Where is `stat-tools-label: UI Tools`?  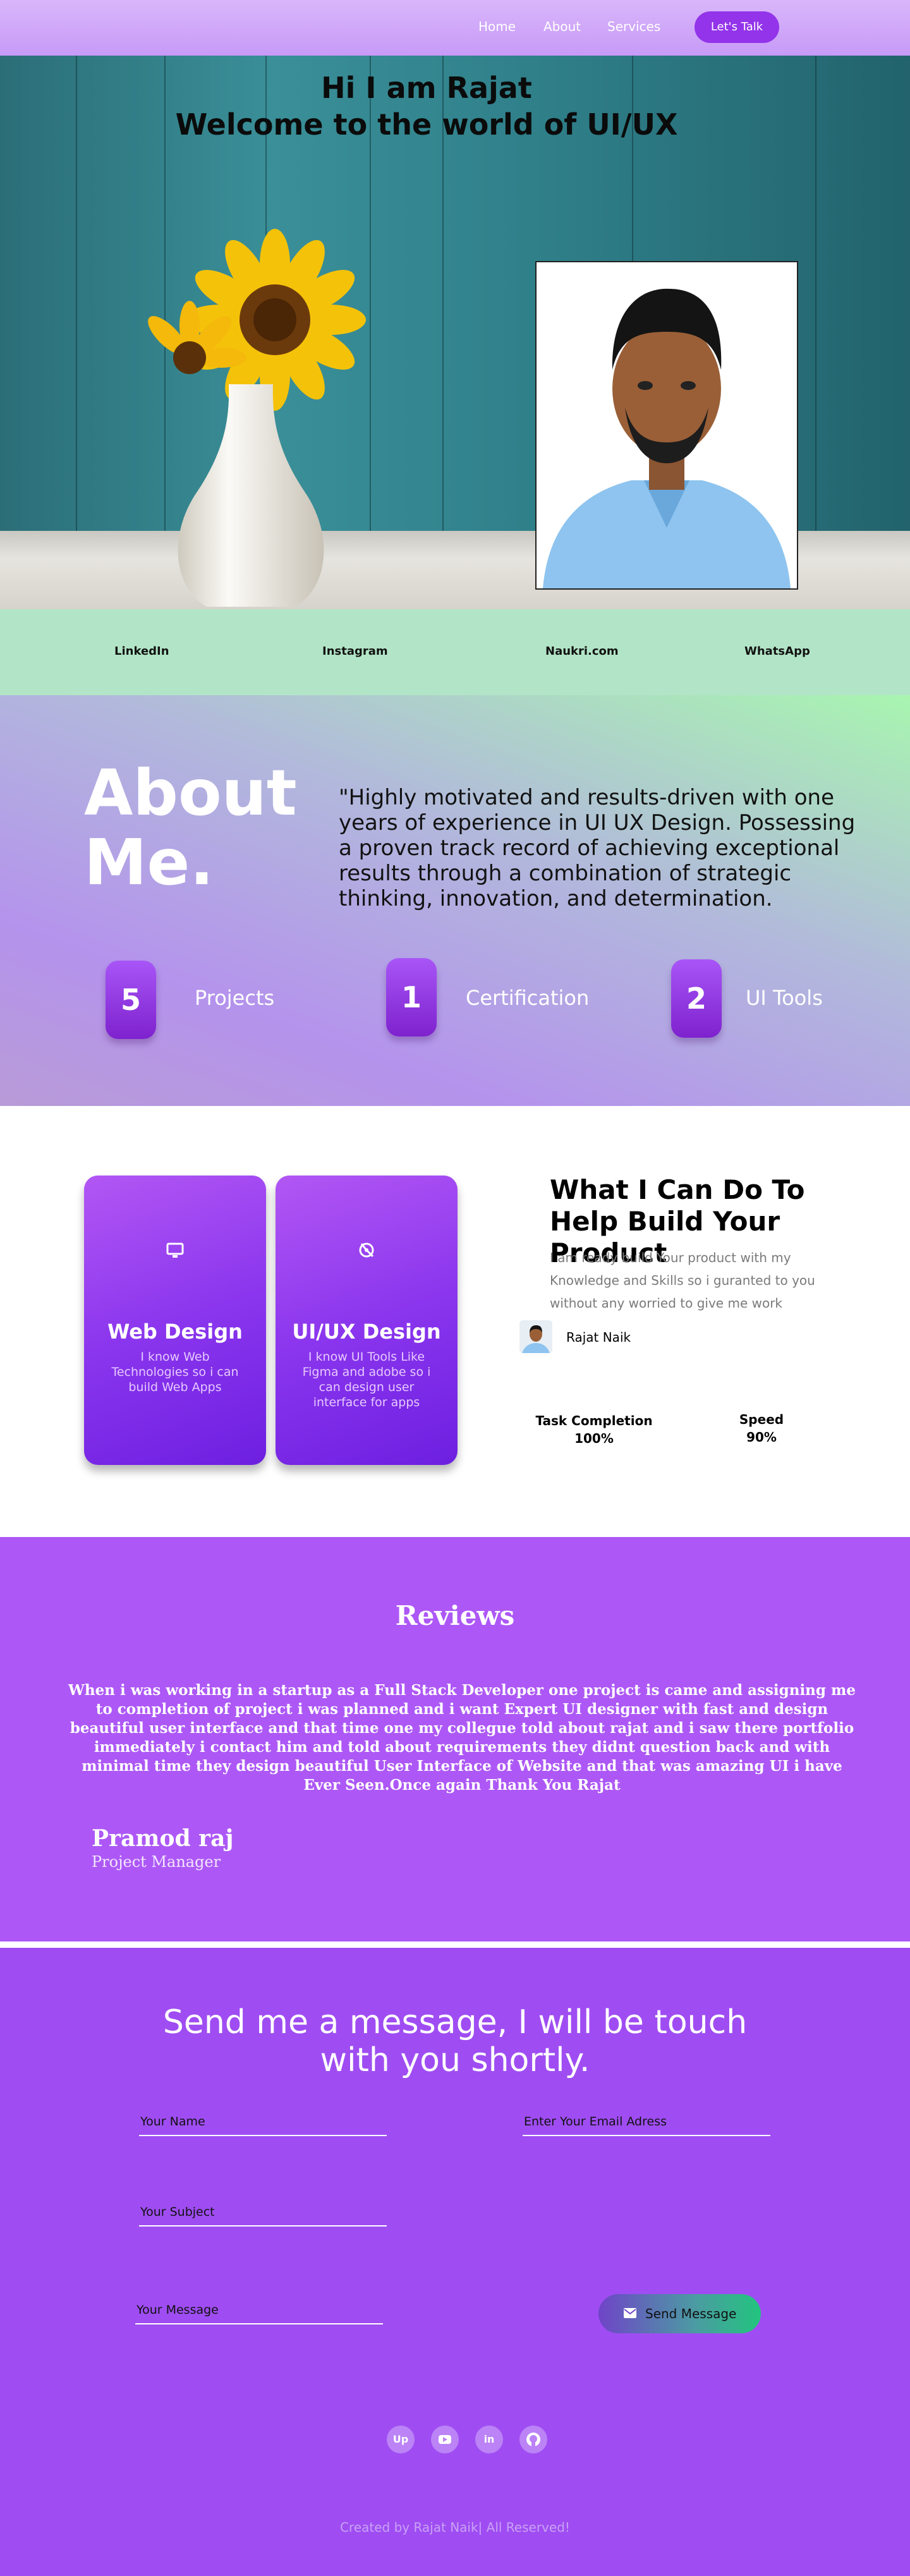
stat-tools-label: UI Tools is located at coordinates (784, 998).